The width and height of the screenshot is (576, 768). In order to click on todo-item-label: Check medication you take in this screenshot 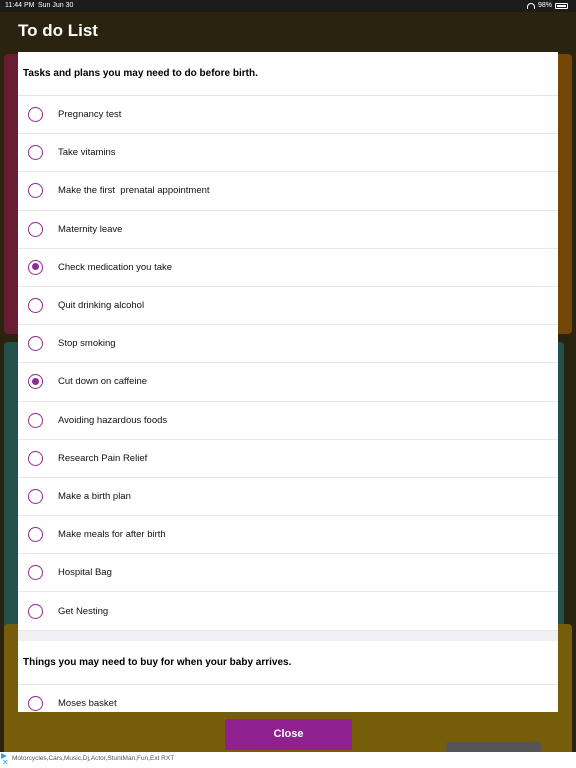, I will do `click(115, 267)`.